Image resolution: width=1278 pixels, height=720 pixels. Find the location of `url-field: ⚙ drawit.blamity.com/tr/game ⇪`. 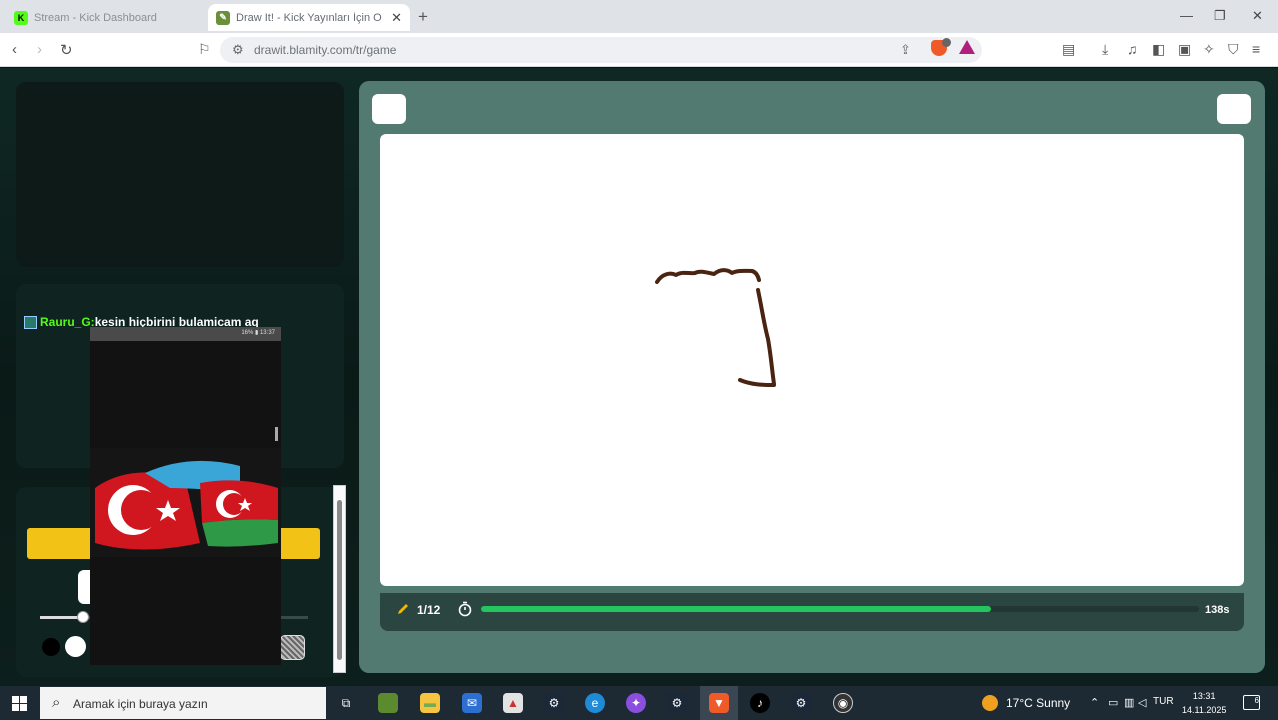

url-field: ⚙ drawit.blamity.com/tr/game ⇪ is located at coordinates (601, 50).